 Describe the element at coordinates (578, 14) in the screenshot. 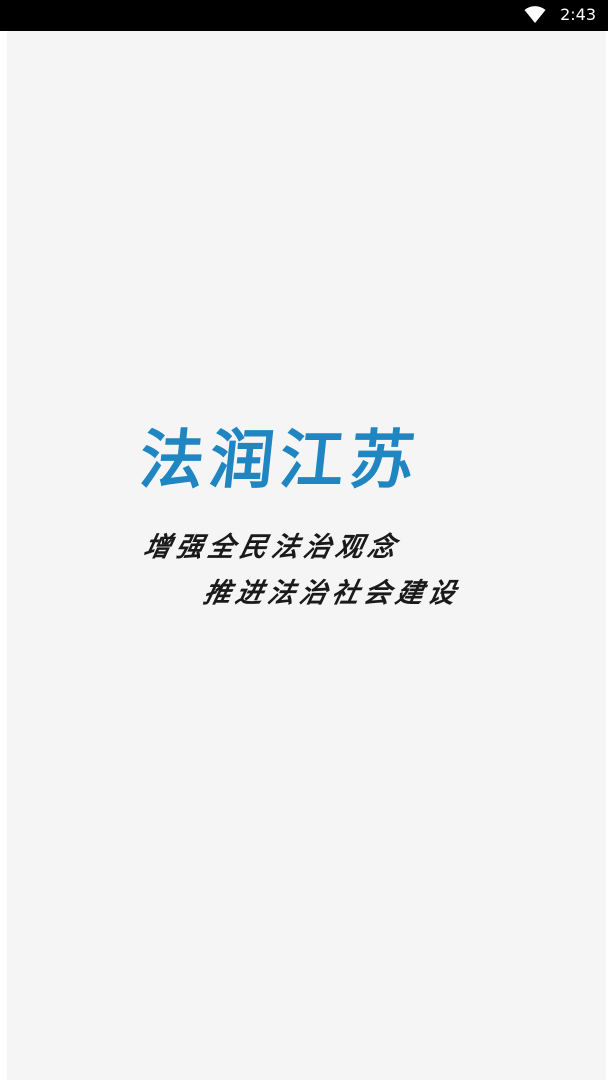

I see `status-time: 2:43` at that location.